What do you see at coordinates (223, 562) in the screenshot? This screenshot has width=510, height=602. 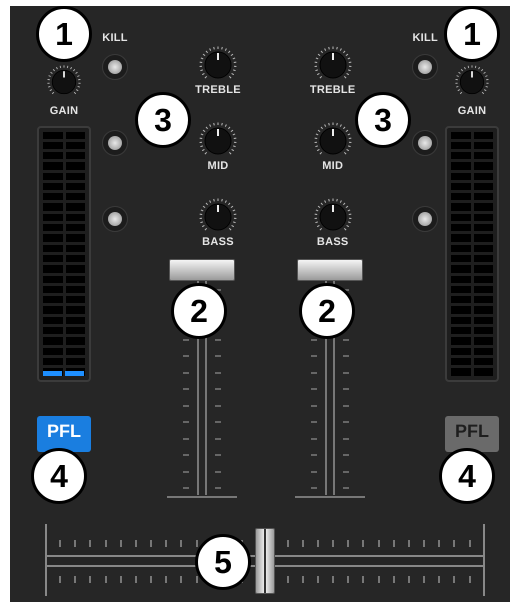 I see `number-badge: 5` at bounding box center [223, 562].